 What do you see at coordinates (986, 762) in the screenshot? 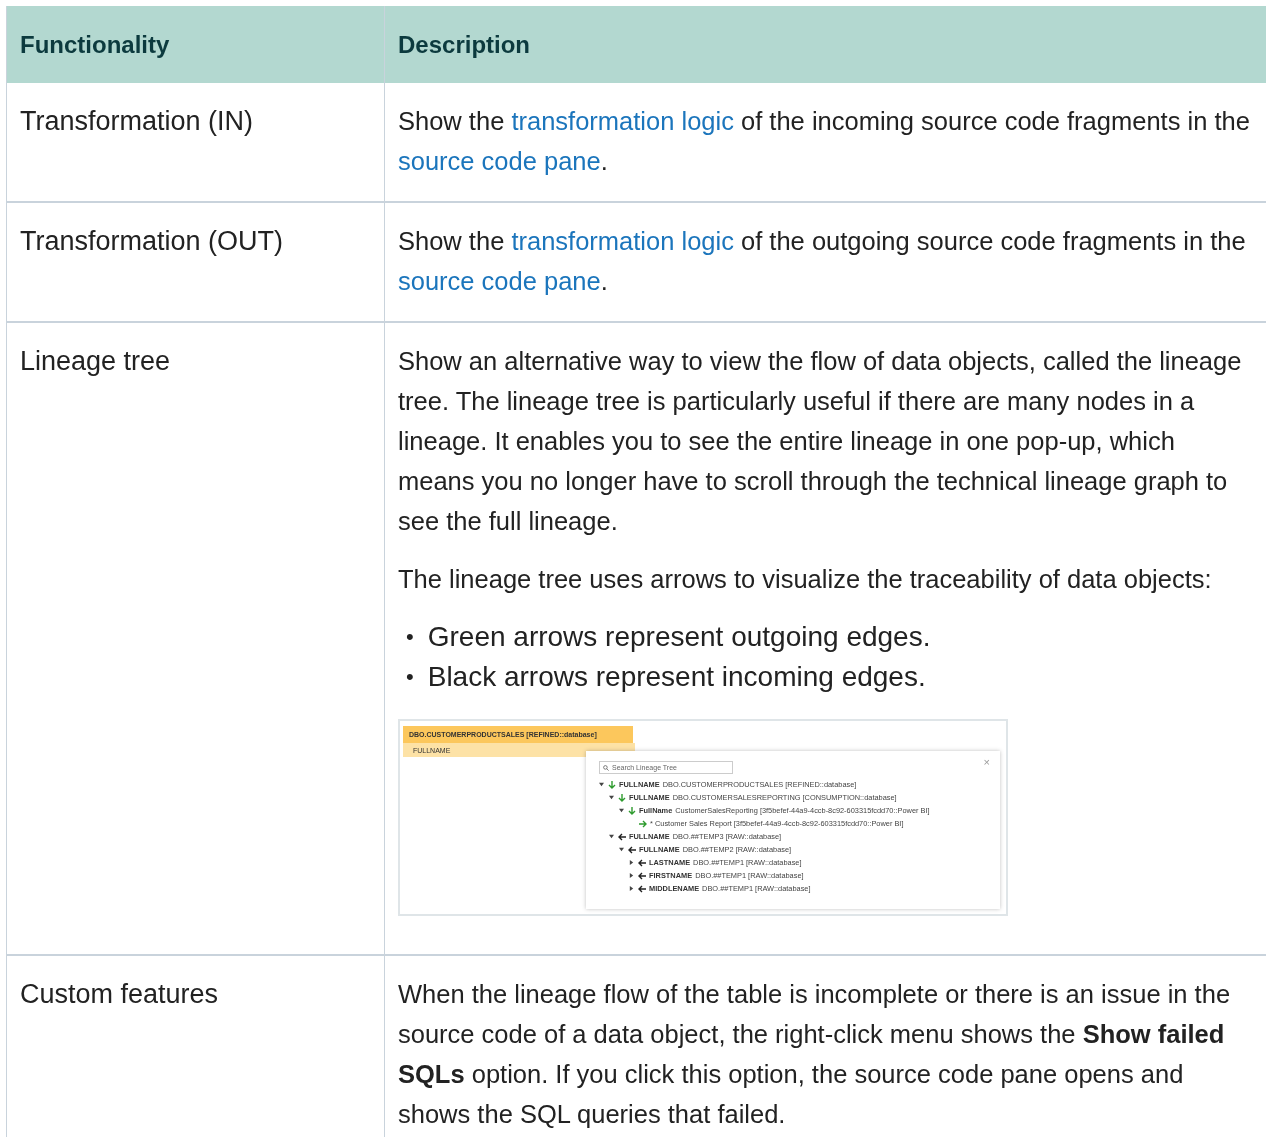
I see `close-button: ×` at bounding box center [986, 762].